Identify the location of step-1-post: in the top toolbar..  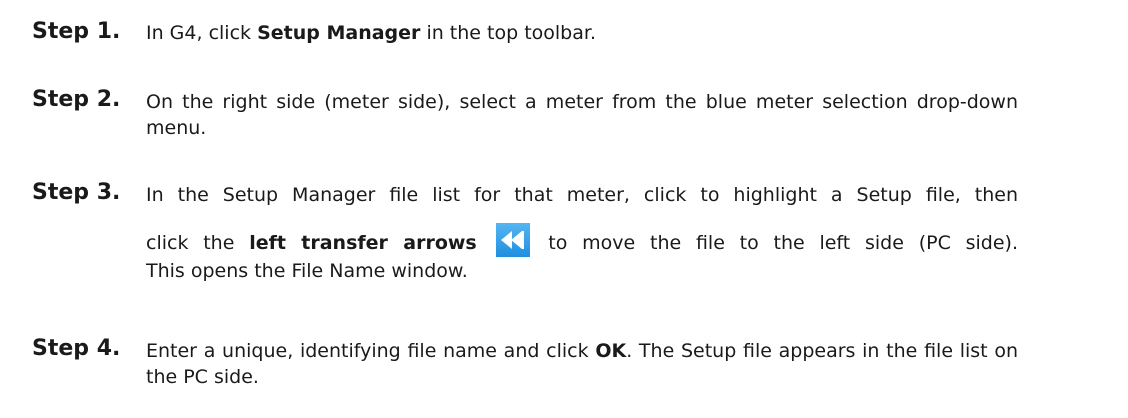
(508, 33).